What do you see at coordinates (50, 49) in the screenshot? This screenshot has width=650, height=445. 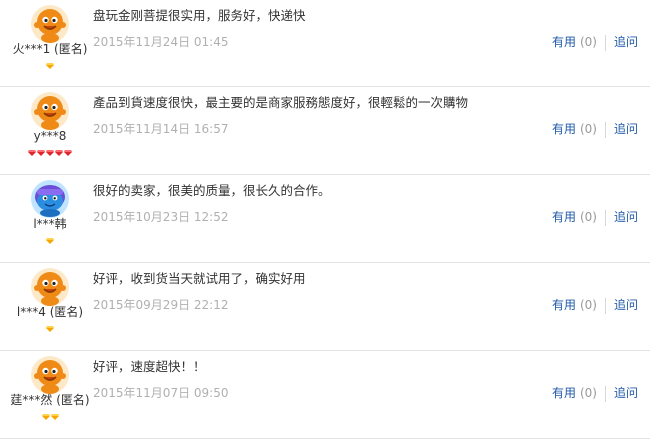 I see `reviewer-username: 火***1 (匿名)` at bounding box center [50, 49].